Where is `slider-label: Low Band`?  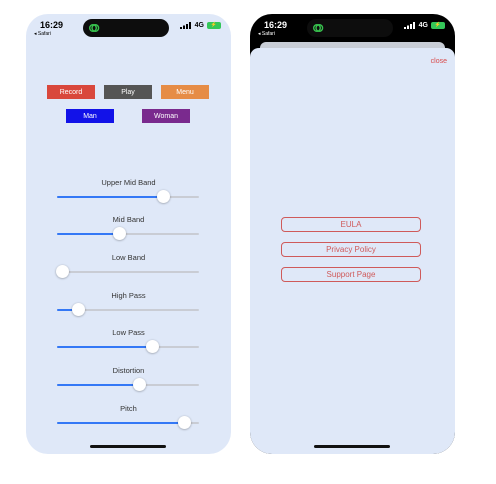
slider-label: Low Band is located at coordinates (128, 257).